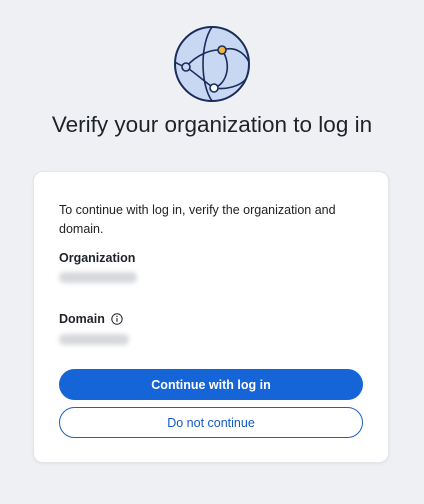  I want to click on organization-value-redacted, so click(98, 277).